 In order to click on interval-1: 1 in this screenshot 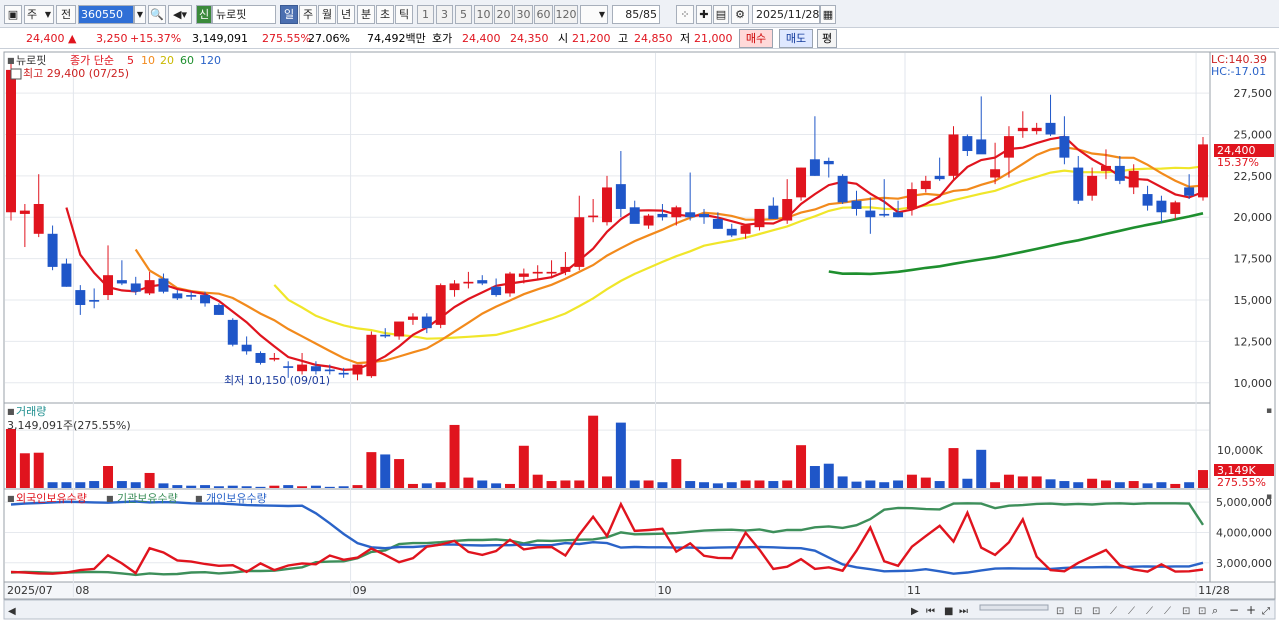, I will do `click(425, 14)`.